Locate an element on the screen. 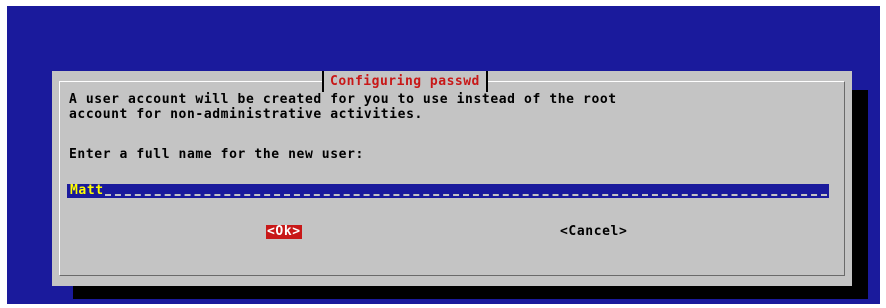  prompt-label: Enter a full name for the new user: is located at coordinates (216, 154).